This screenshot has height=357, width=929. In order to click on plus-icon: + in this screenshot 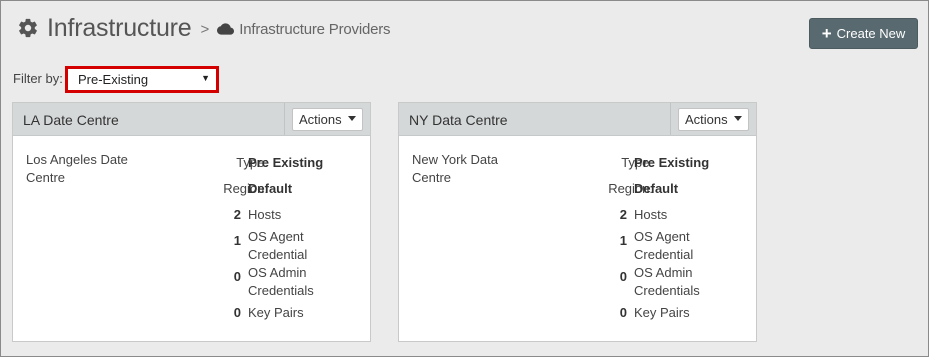, I will do `click(826, 33)`.